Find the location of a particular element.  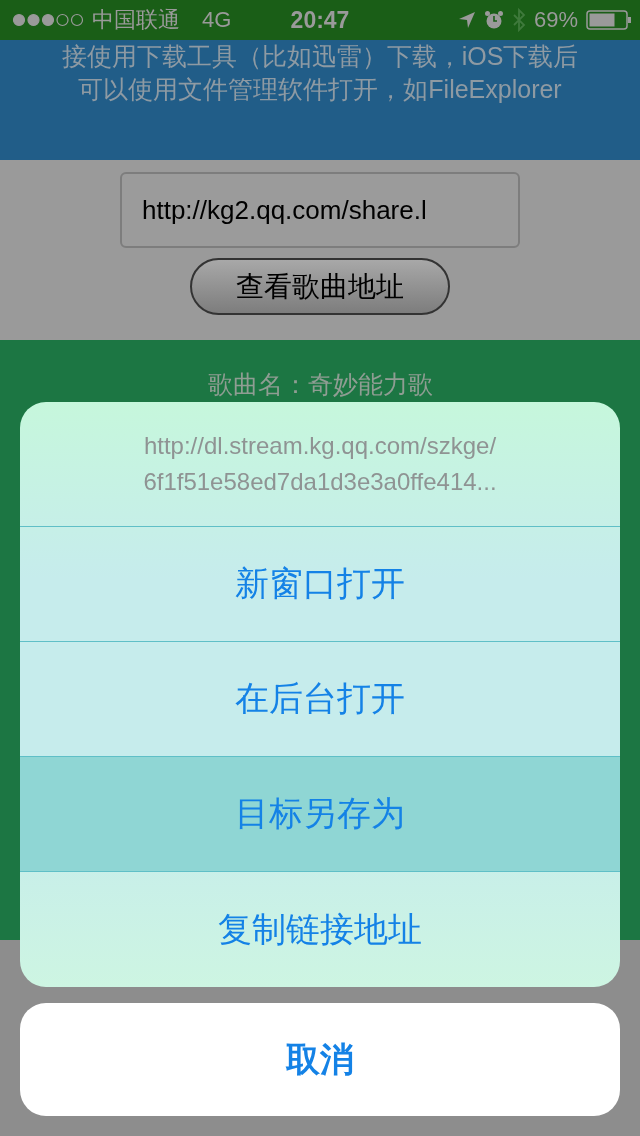

location-icon is located at coordinates (466, 20).